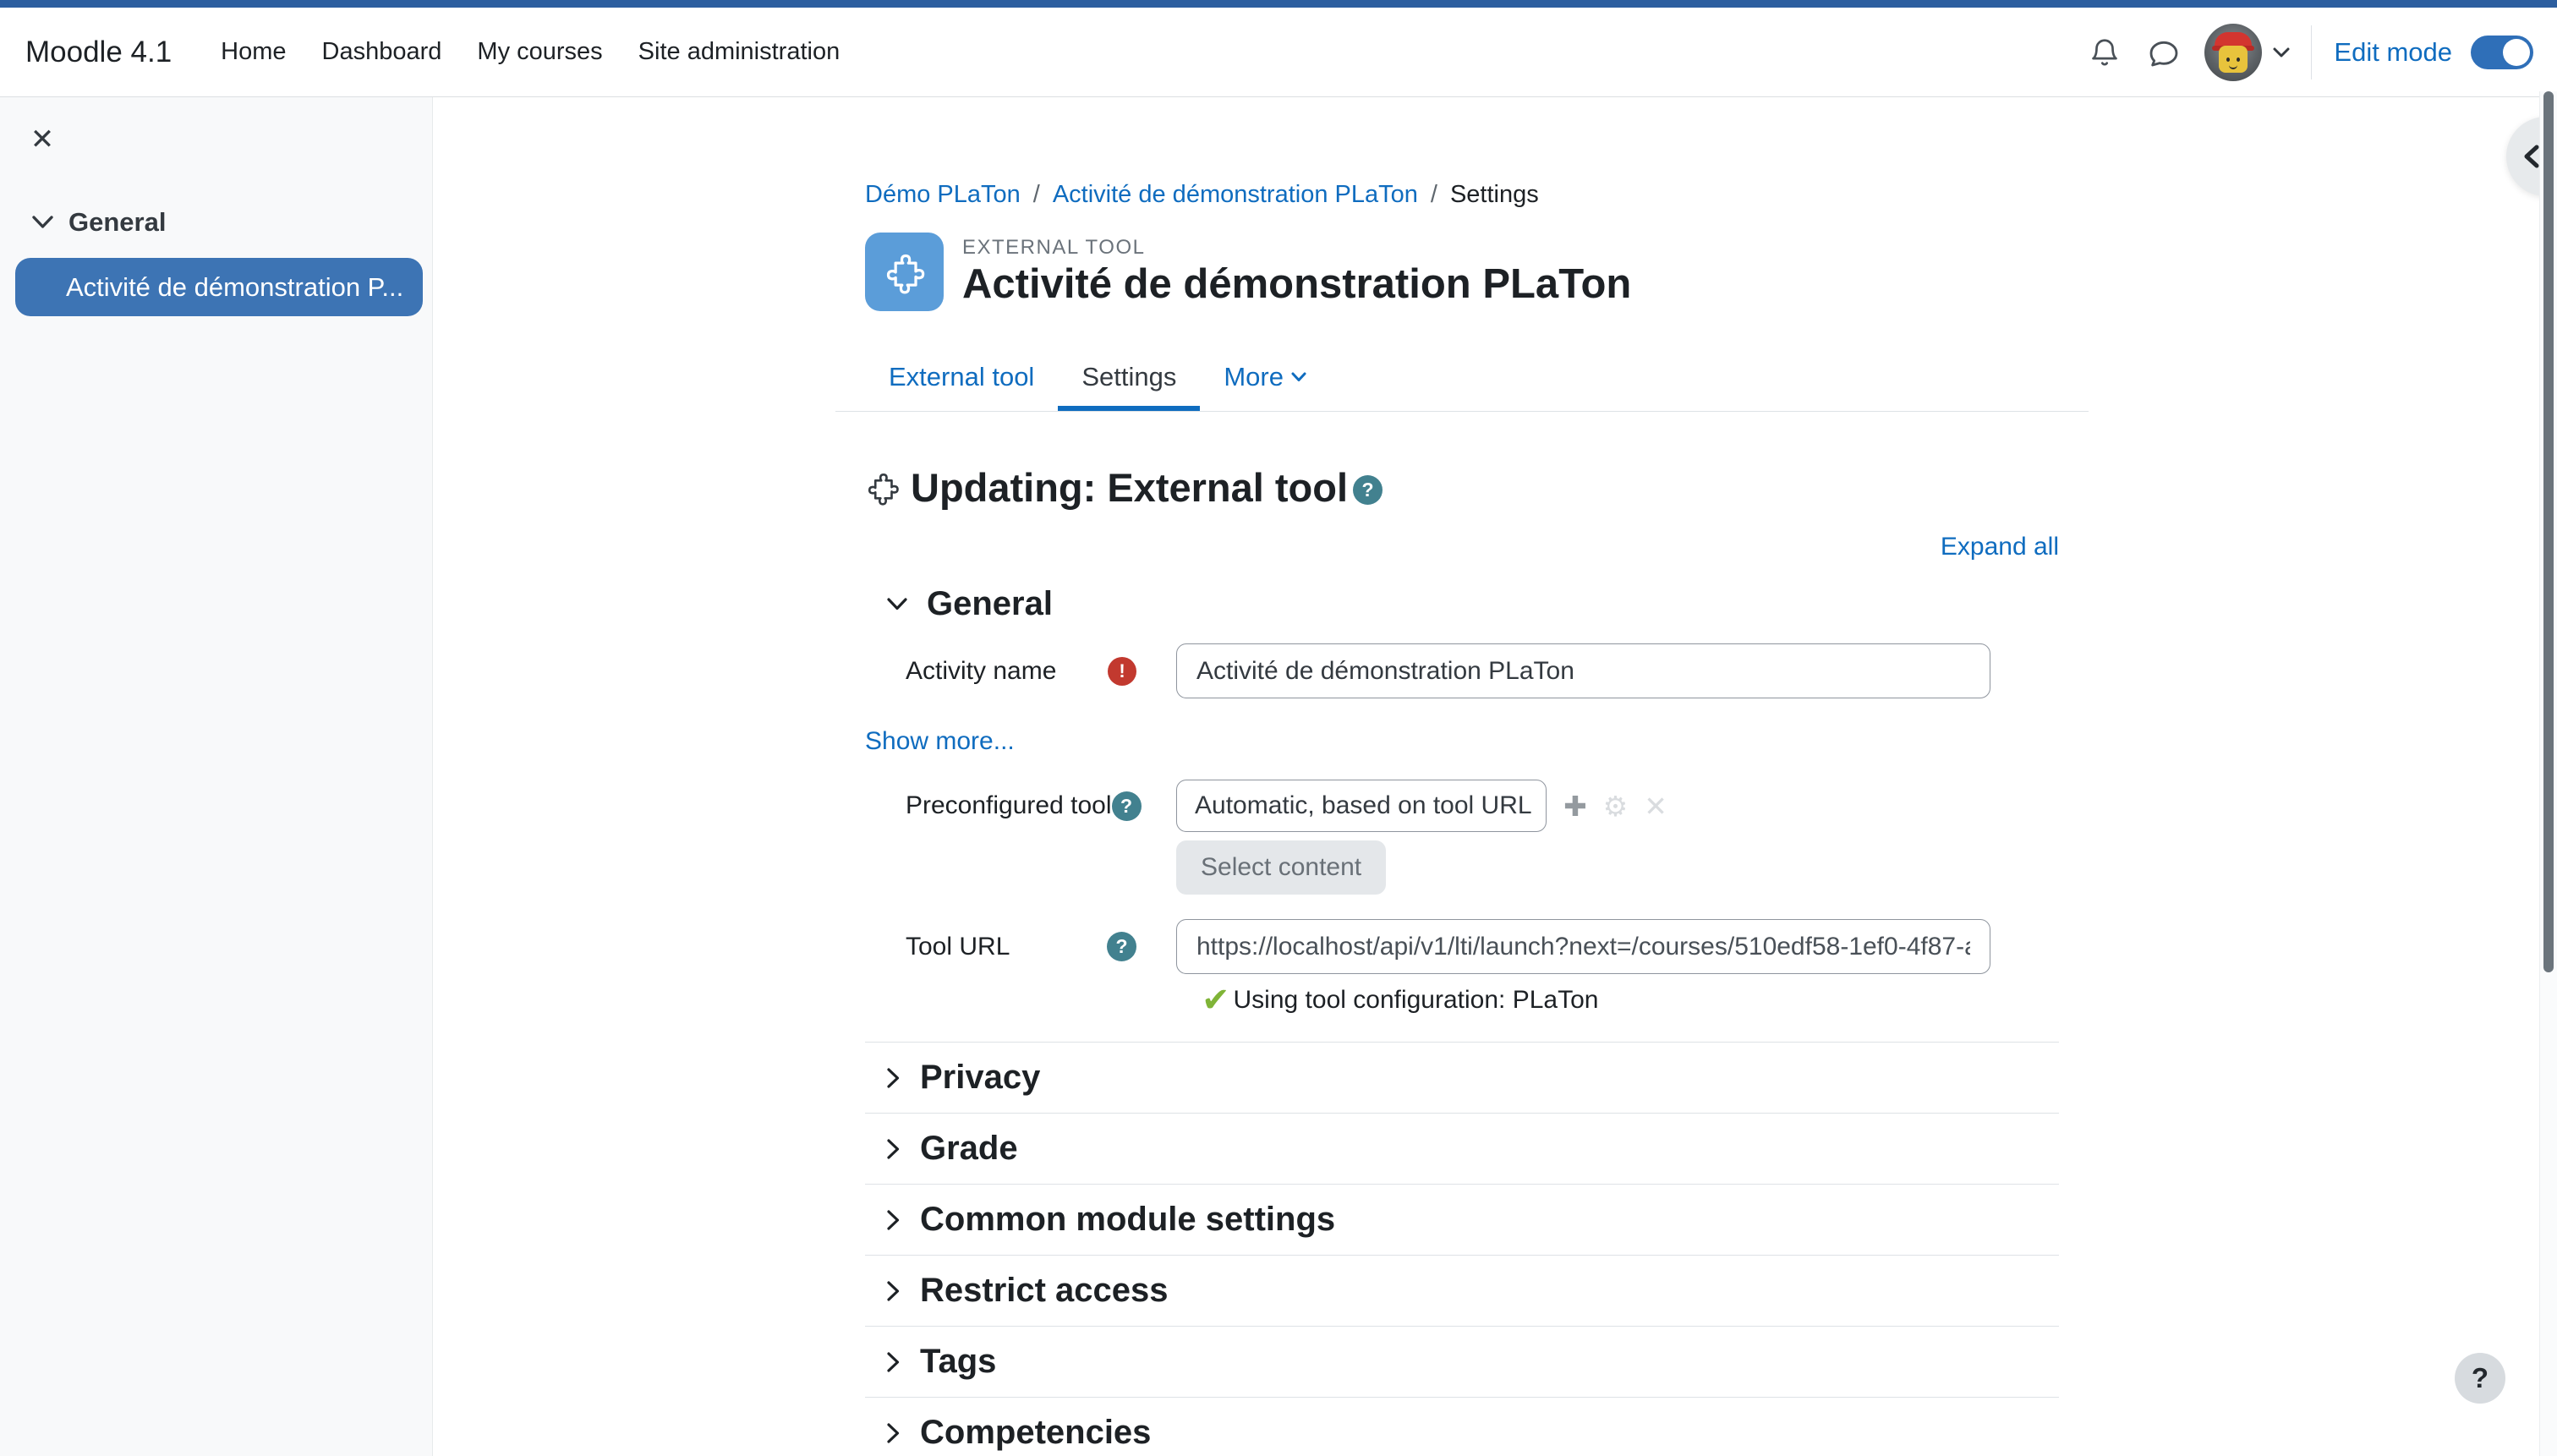  I want to click on section-privacy: Privacy, so click(1462, 1078).